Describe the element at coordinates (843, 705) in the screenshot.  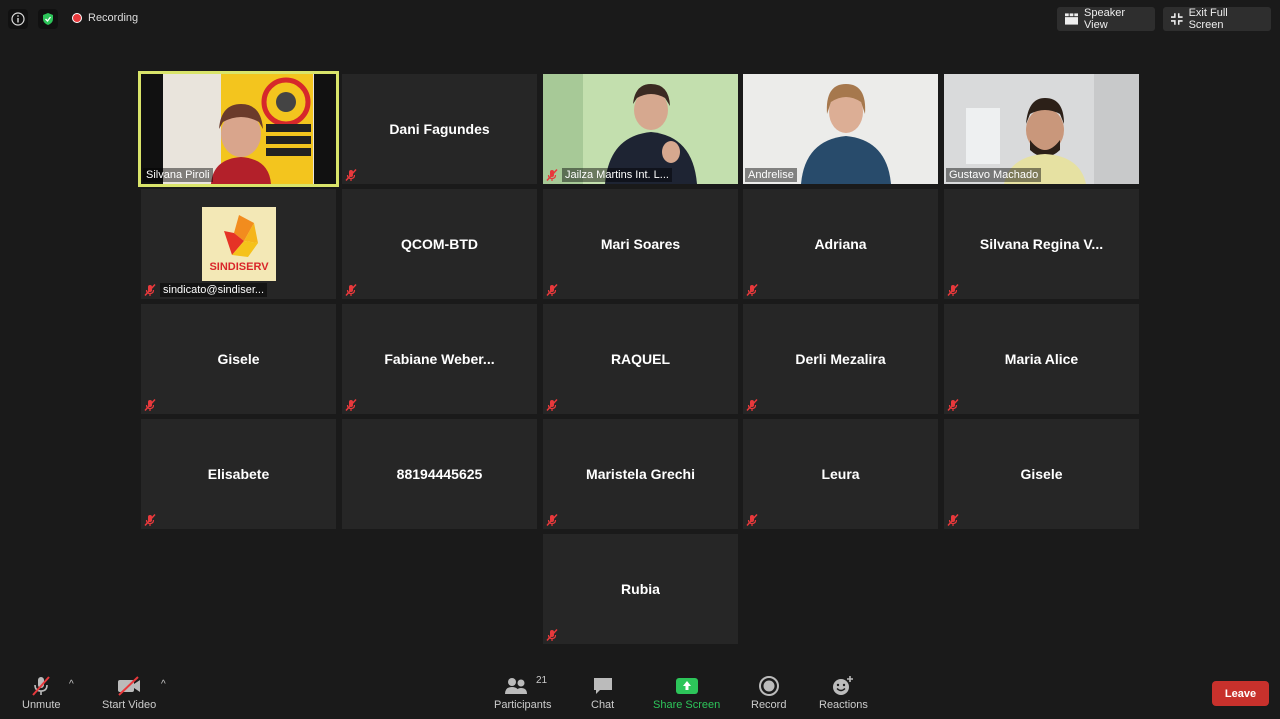
I see `reactions-label: Reactions` at that location.